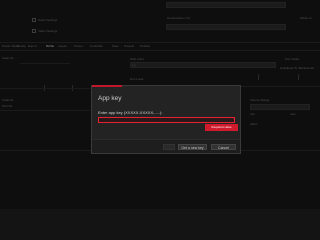  I want to click on dialog-accent-bar, so click(107, 86).